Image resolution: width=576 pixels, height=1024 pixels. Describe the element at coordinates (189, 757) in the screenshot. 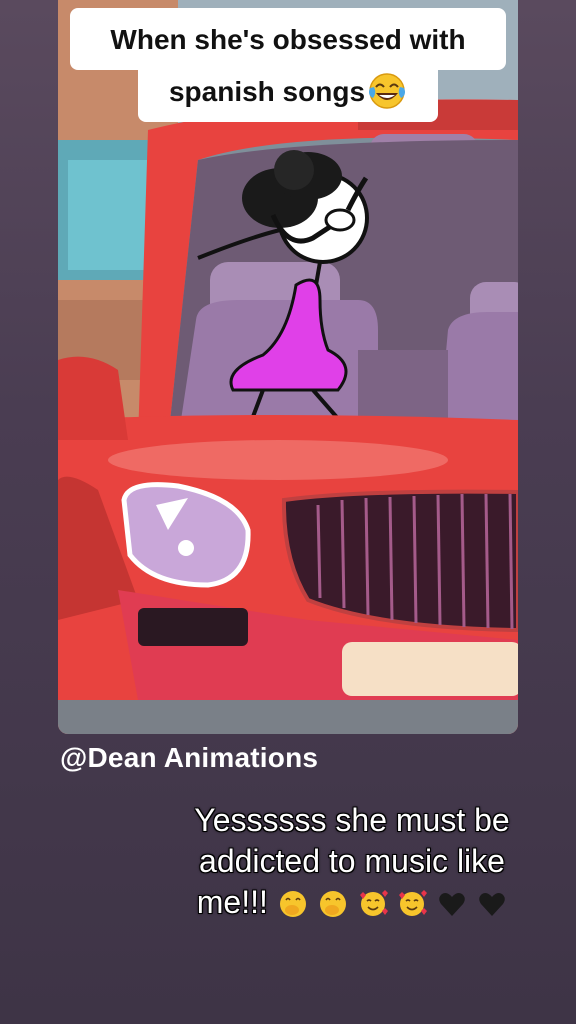

I see `author-handle: @Dean Animations` at that location.